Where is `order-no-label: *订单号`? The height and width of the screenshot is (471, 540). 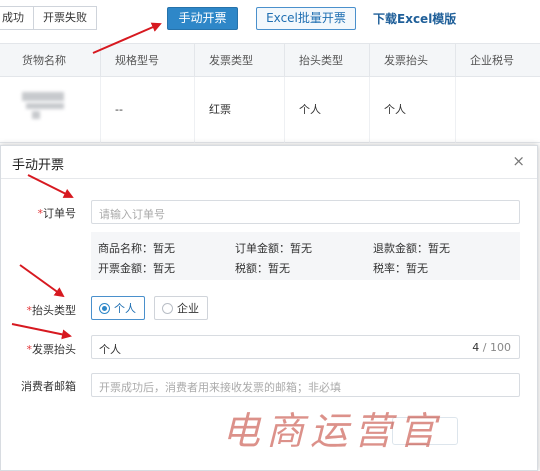
order-no-label: *订单号 is located at coordinates (57, 213).